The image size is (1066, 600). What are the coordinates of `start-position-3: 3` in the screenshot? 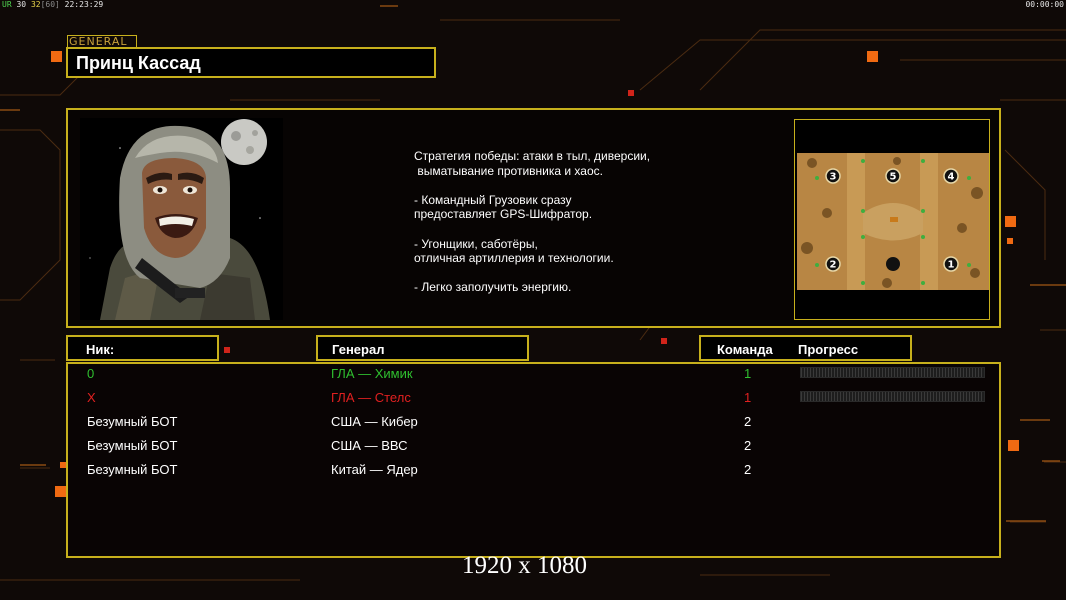 It's located at (833, 176).